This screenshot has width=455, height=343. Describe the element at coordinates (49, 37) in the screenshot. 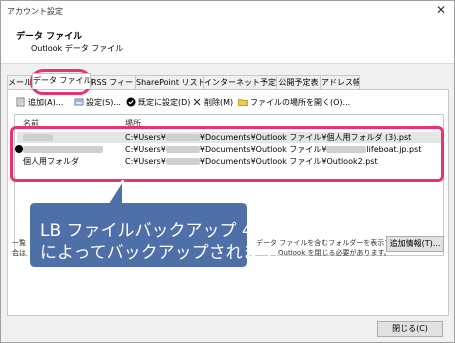

I see `header-title: データ ファイル` at that location.